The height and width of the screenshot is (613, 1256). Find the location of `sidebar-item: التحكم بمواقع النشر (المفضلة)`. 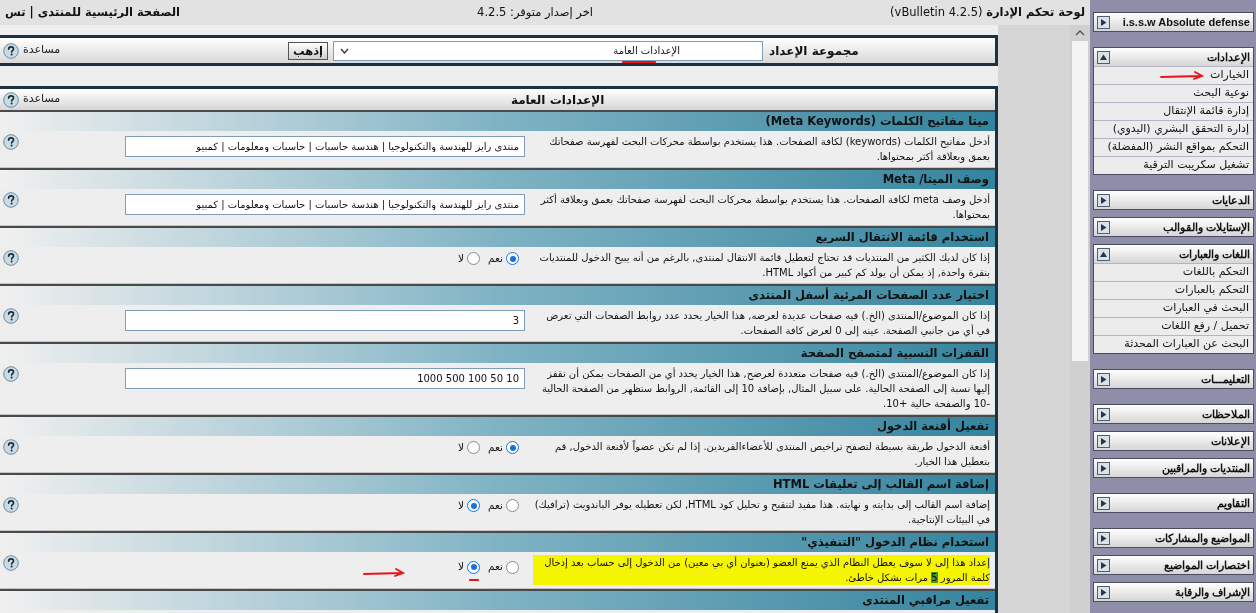

sidebar-item: التحكم بمواقع النشر (المفضلة) is located at coordinates (1173, 147).